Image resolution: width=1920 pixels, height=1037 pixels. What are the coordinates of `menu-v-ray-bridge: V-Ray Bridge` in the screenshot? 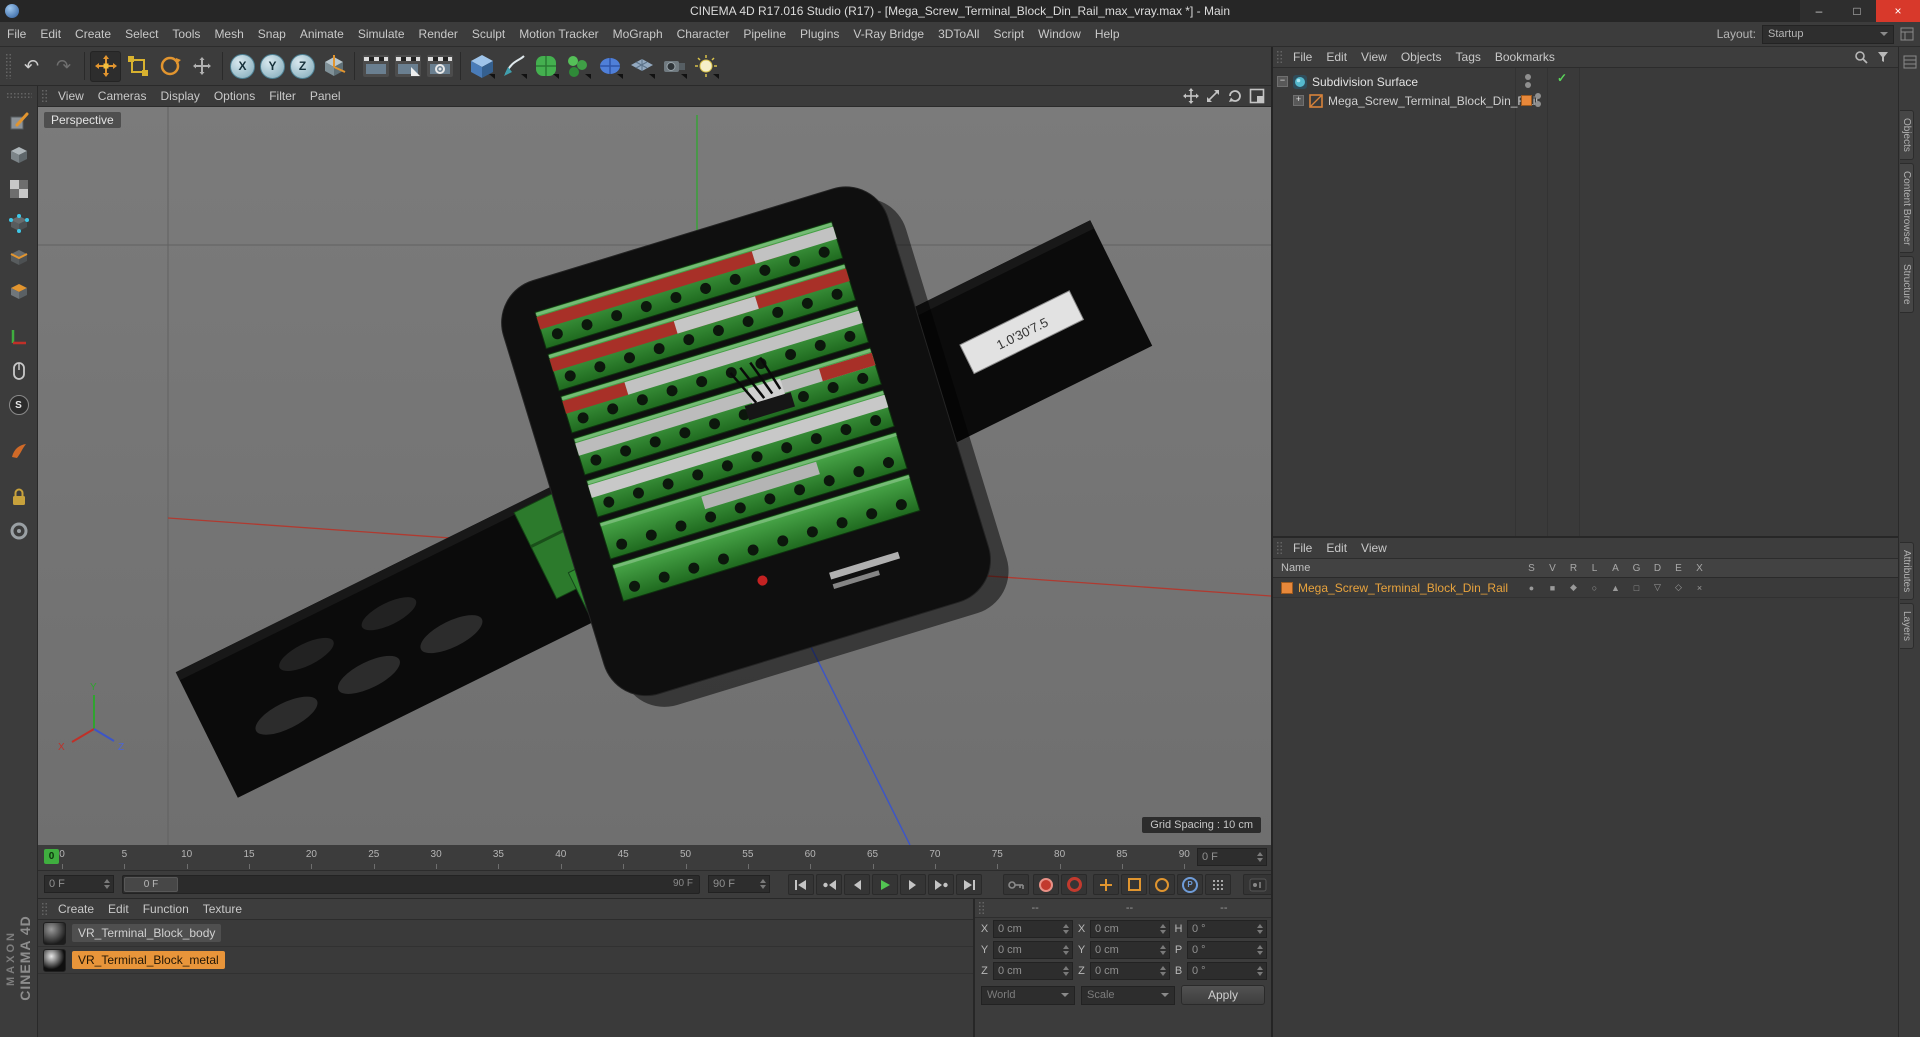 It's located at (888, 34).